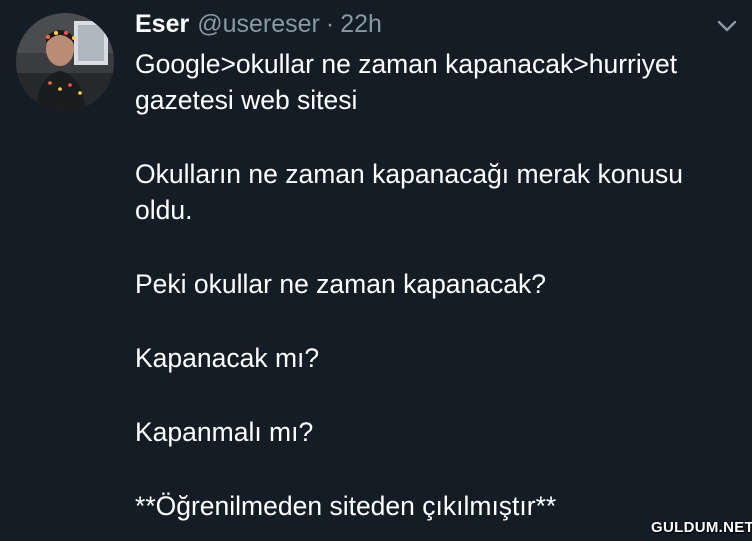 The height and width of the screenshot is (541, 752). Describe the element at coordinates (361, 24) in the screenshot. I see `tweet-timestamp: 22h` at that location.